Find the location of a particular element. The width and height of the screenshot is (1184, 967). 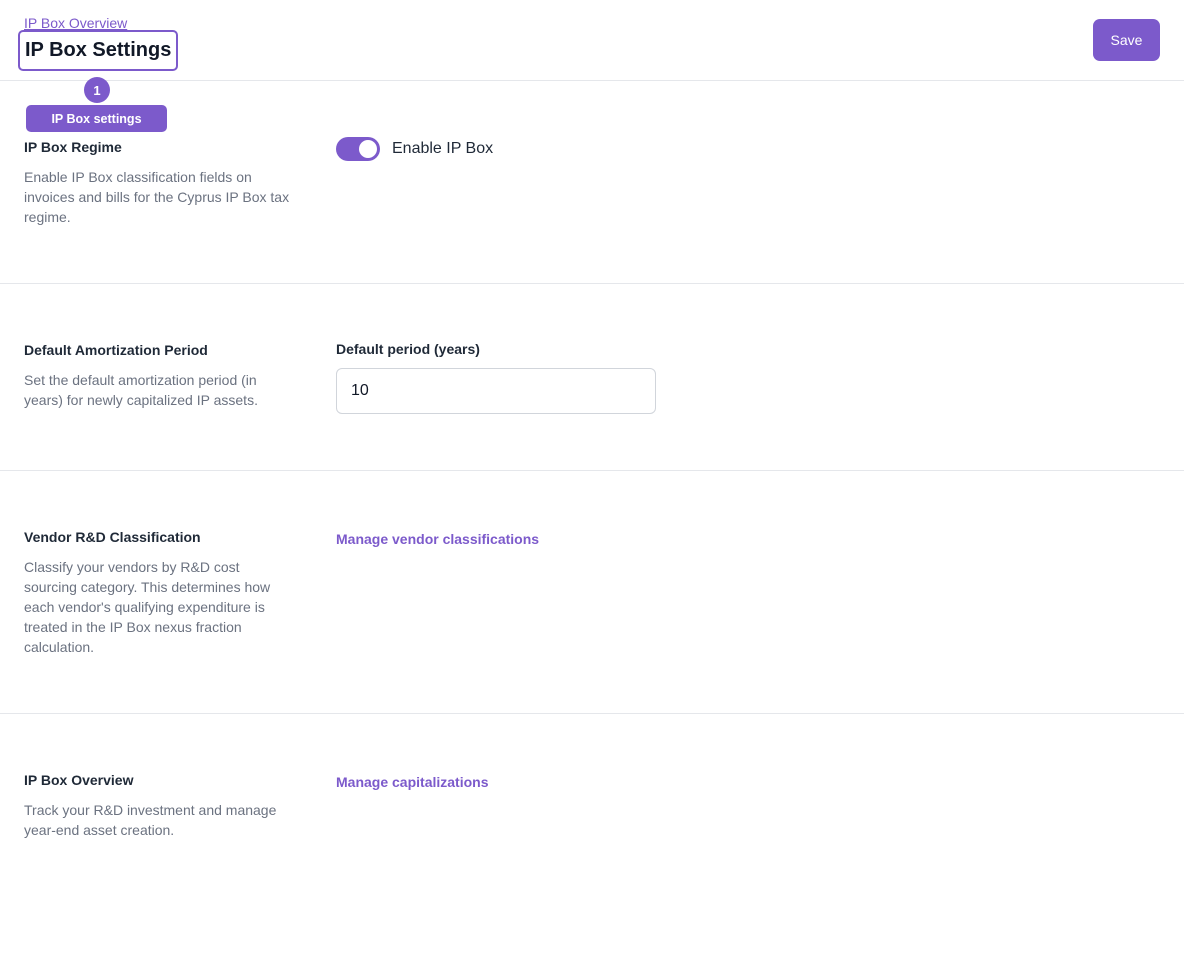

section-heading: IP Box Overview is located at coordinates (79, 780).